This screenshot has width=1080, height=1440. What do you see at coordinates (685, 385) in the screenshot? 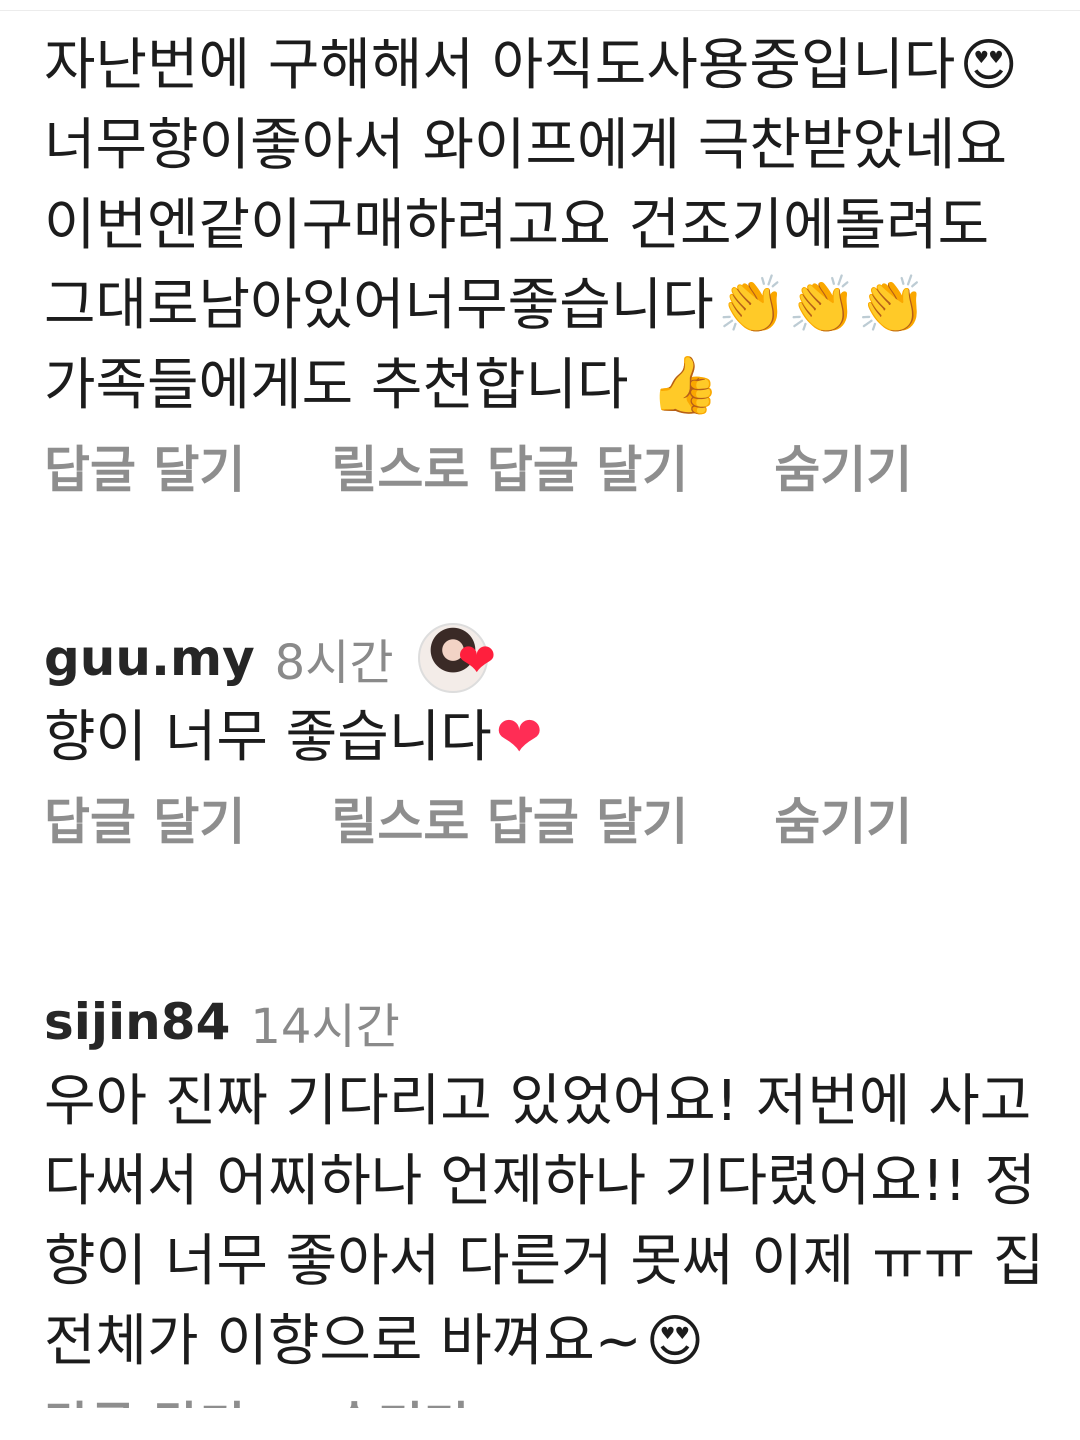
I see `thumbs-up-emoji-icon: 👍` at bounding box center [685, 385].